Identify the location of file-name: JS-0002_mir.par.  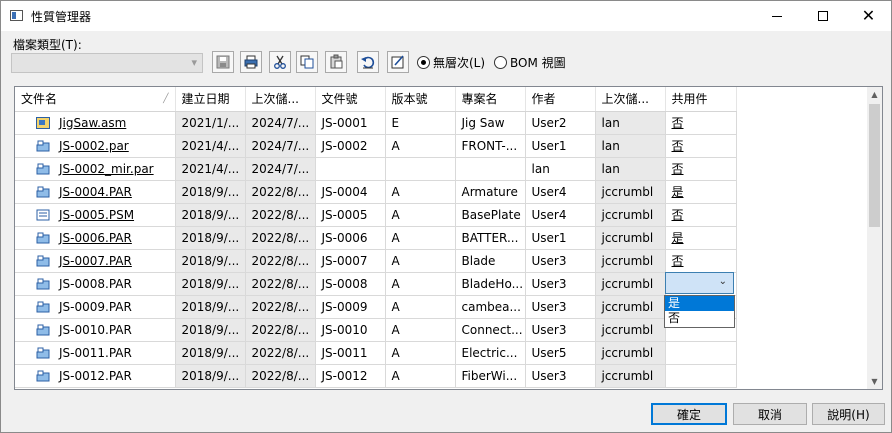
(95, 169).